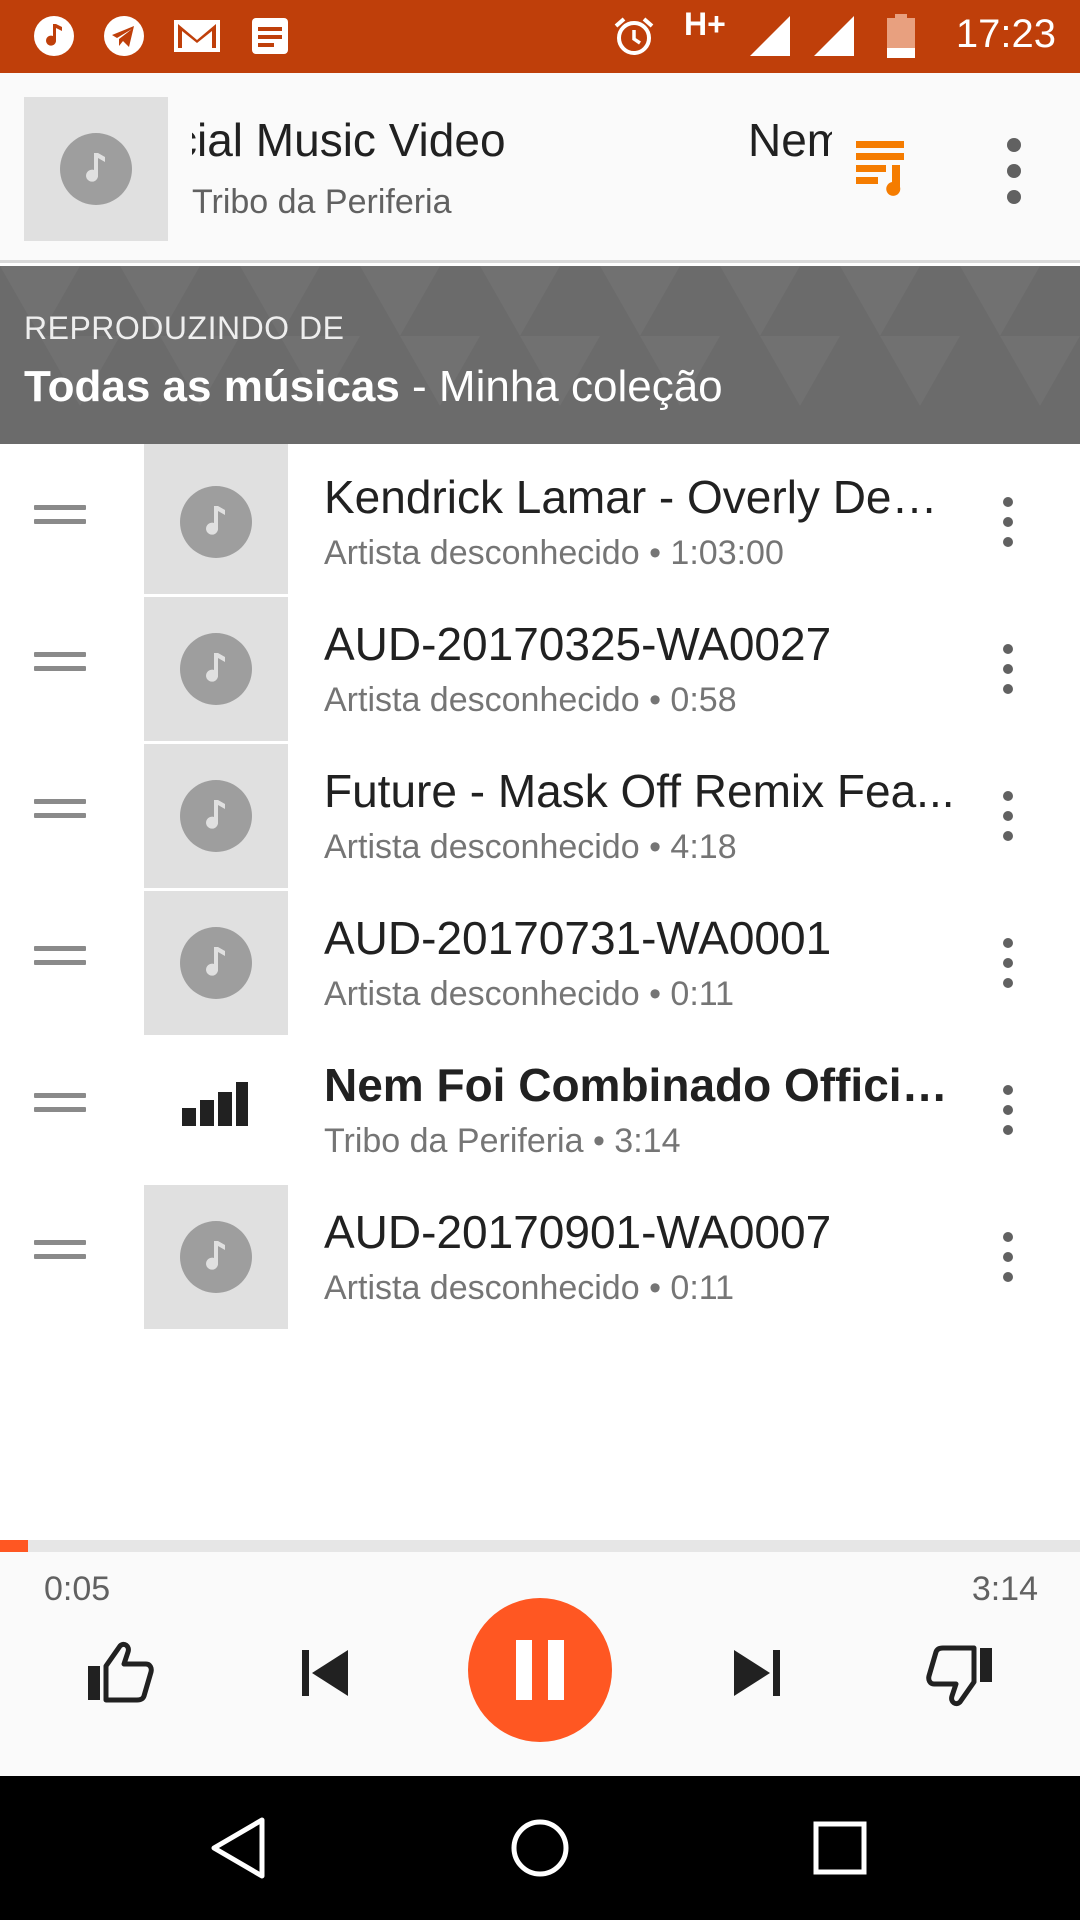 This screenshot has height=1920, width=1080. What do you see at coordinates (14, 1546) in the screenshot?
I see `progress-fill` at bounding box center [14, 1546].